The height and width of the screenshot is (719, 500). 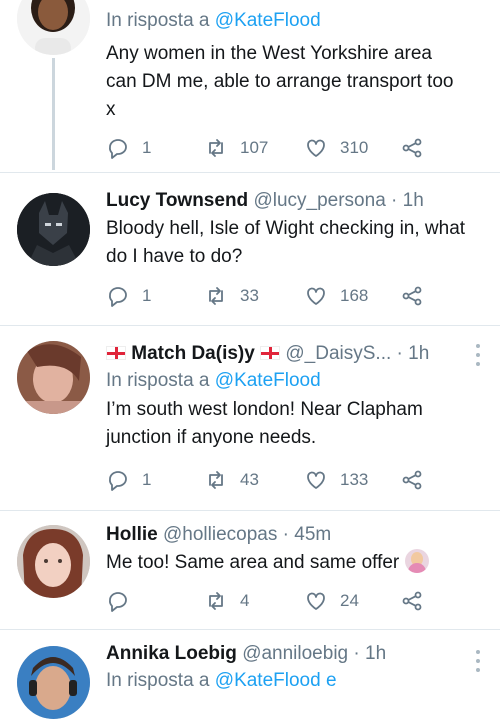 I want to click on tweet-actions: 1 33 168, so click(x=296, y=296).